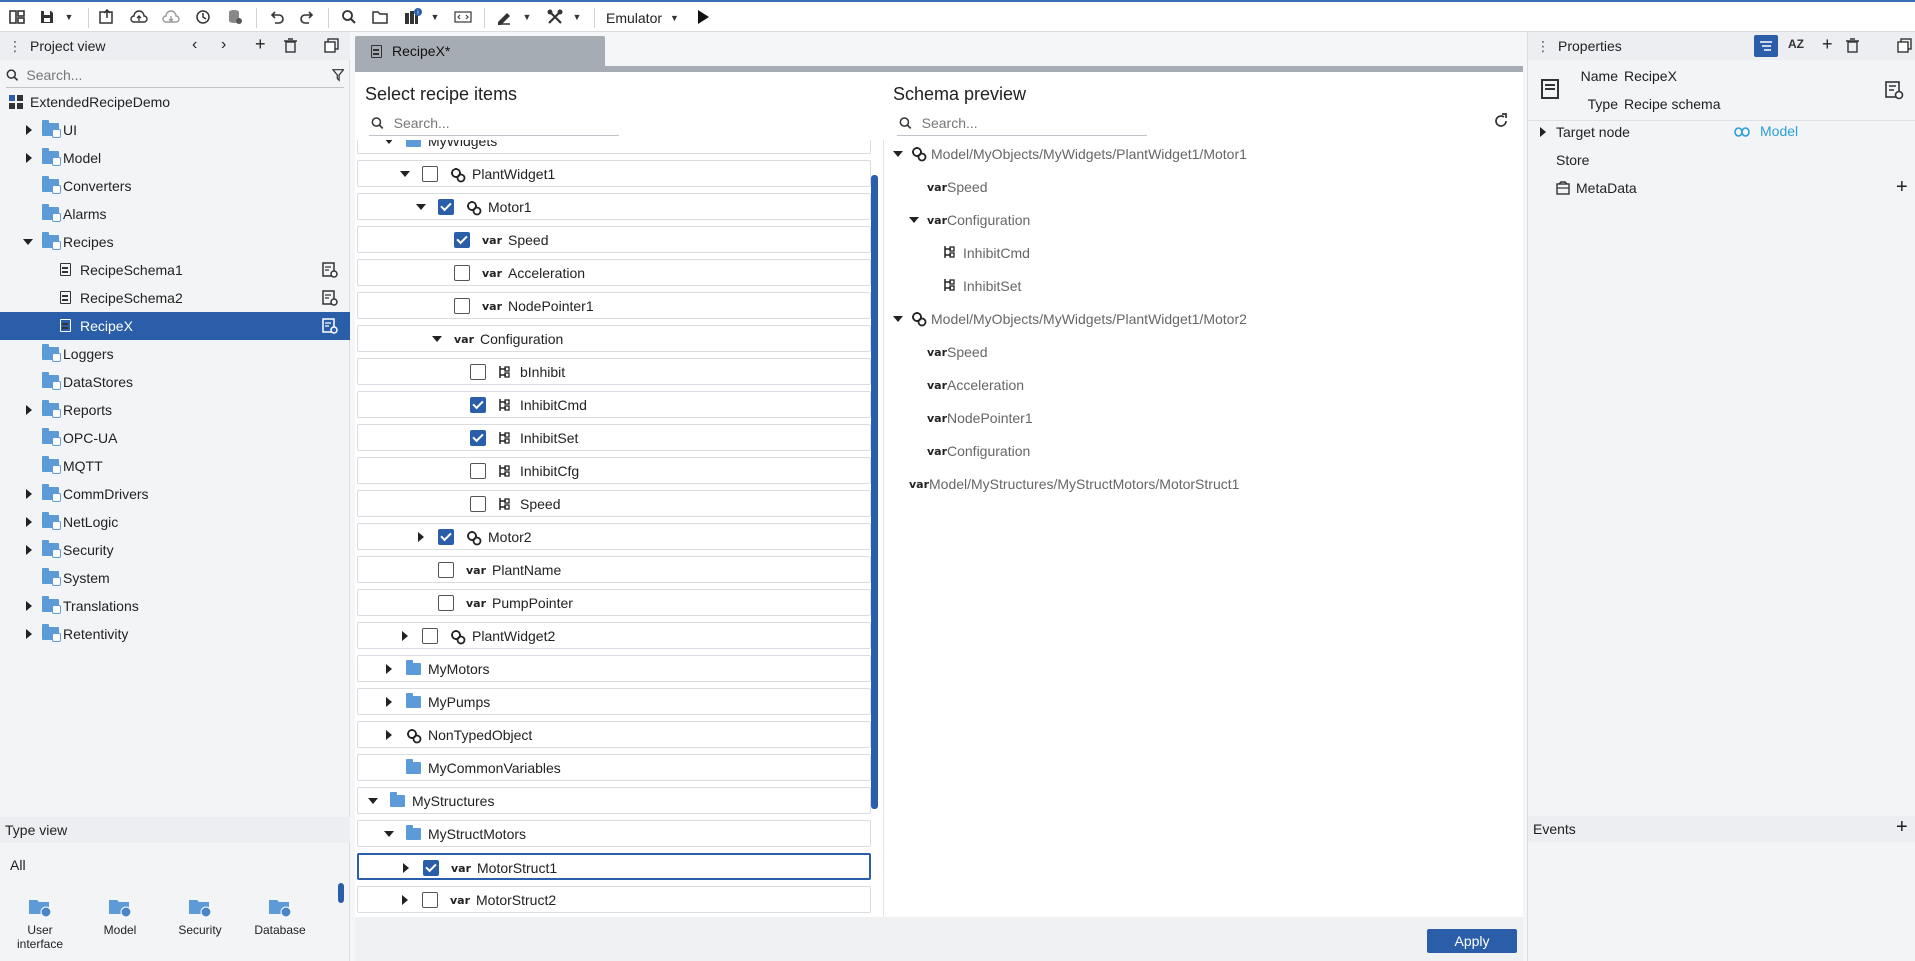  Describe the element at coordinates (577, 17) in the screenshot. I see `tools-dropdown-chevron-down-icon: ▼` at that location.